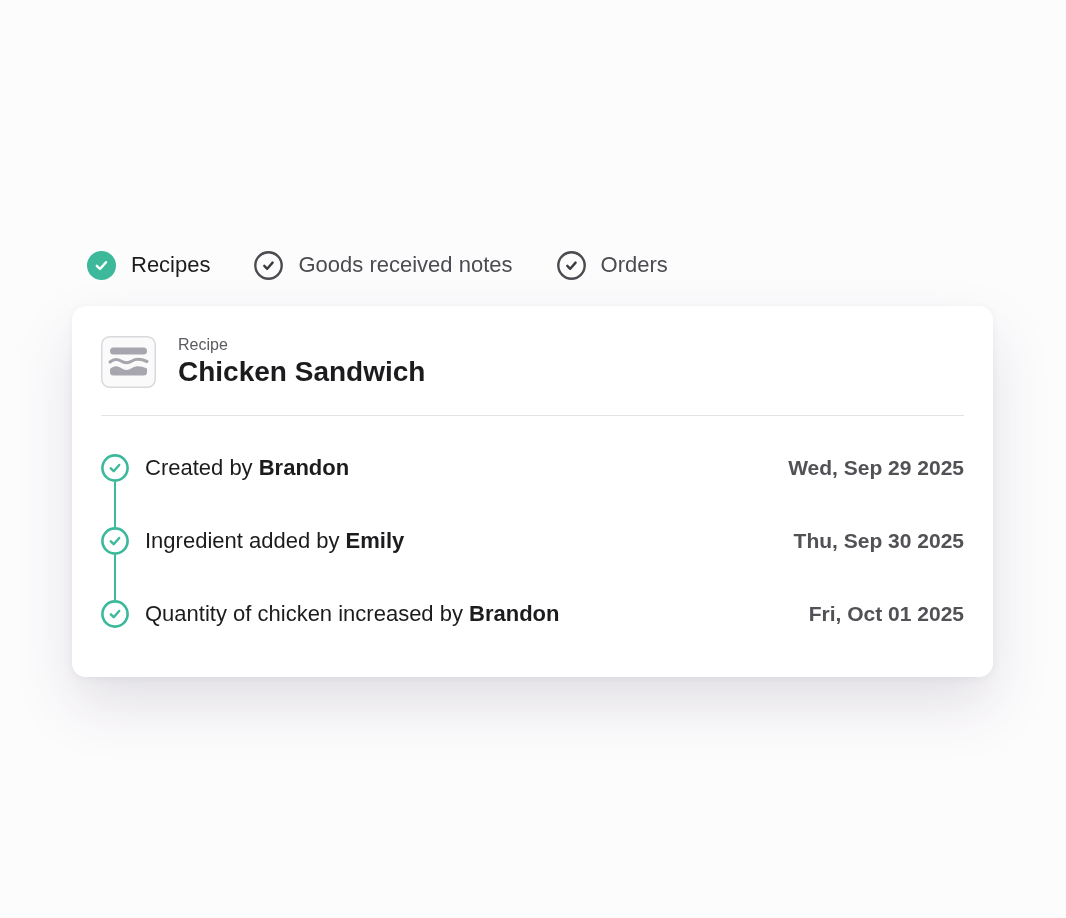 The image size is (1066, 918). What do you see at coordinates (353, 614) in the screenshot?
I see `event-text: Quantity of chicken increased by Brandon` at bounding box center [353, 614].